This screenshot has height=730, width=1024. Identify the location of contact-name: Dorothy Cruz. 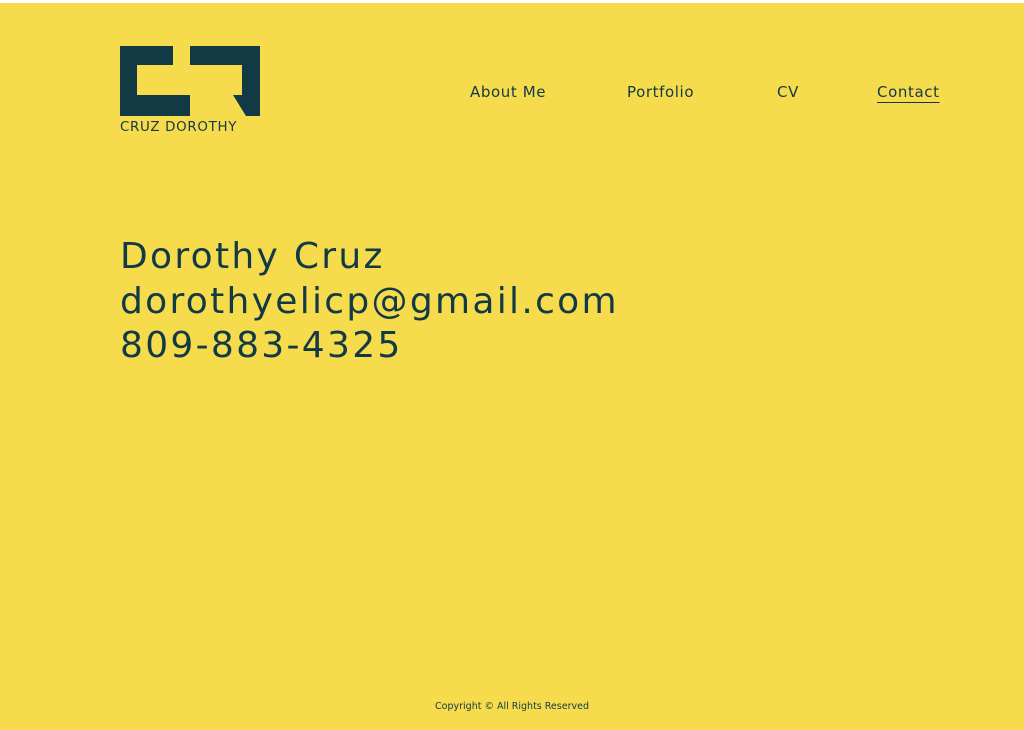
(252, 256).